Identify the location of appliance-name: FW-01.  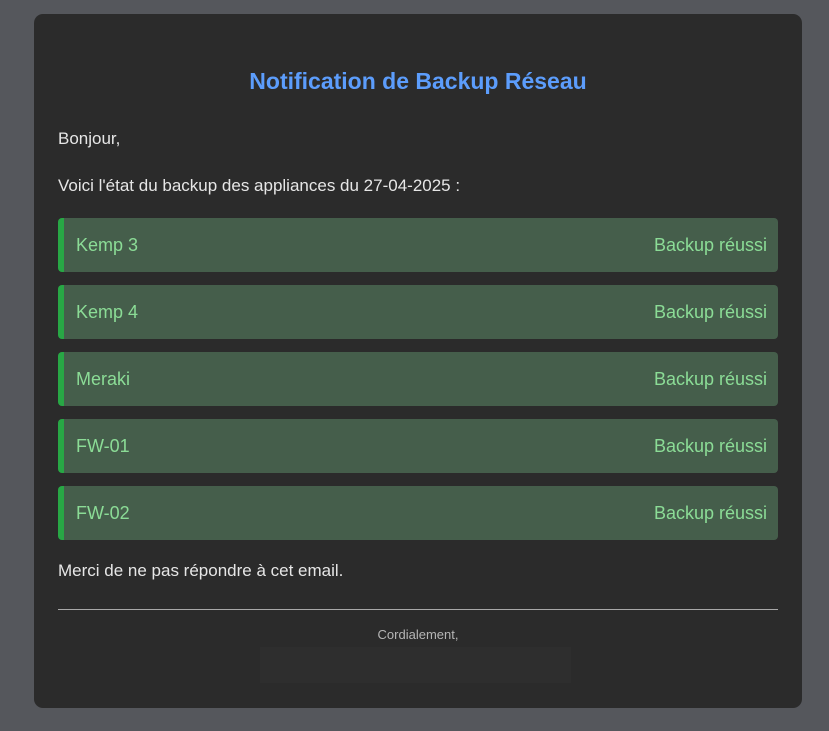
(103, 445).